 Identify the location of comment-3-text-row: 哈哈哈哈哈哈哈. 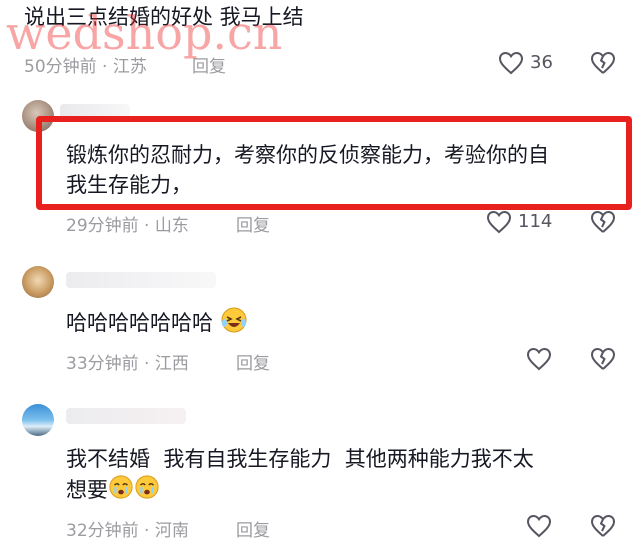
(157, 324).